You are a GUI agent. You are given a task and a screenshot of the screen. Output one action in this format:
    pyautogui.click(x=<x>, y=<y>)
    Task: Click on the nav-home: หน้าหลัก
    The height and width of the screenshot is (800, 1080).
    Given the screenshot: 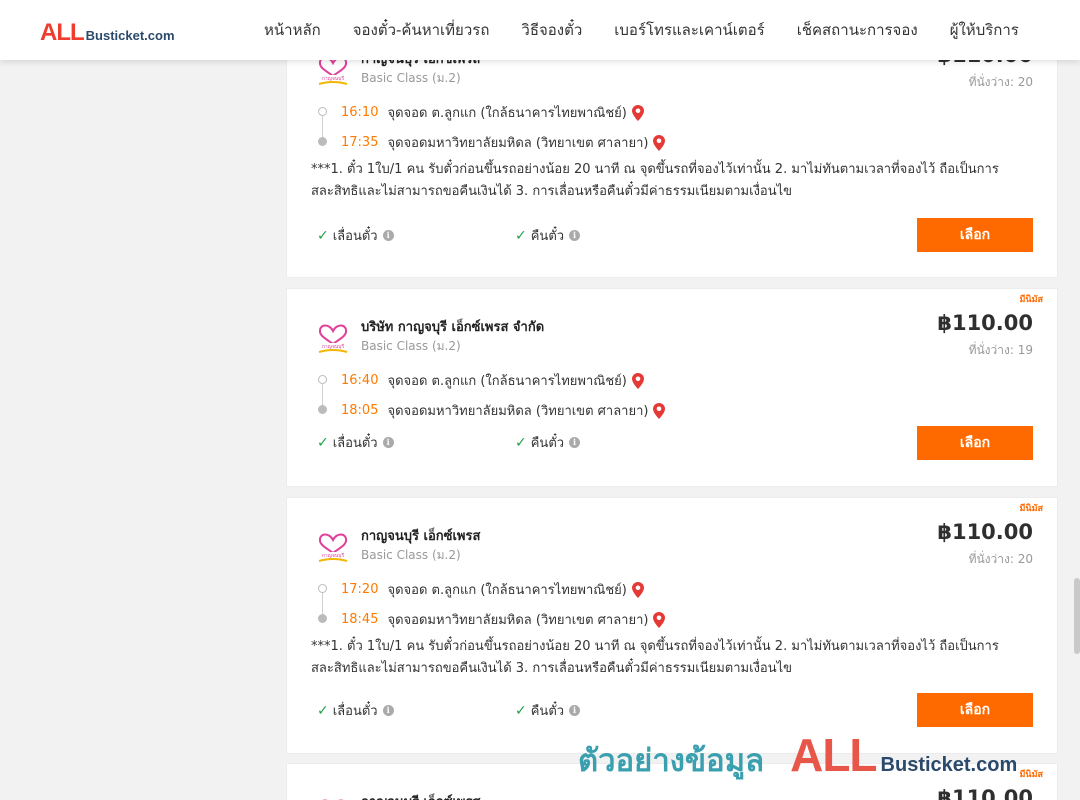 What is the action you would take?
    pyautogui.click(x=292, y=30)
    